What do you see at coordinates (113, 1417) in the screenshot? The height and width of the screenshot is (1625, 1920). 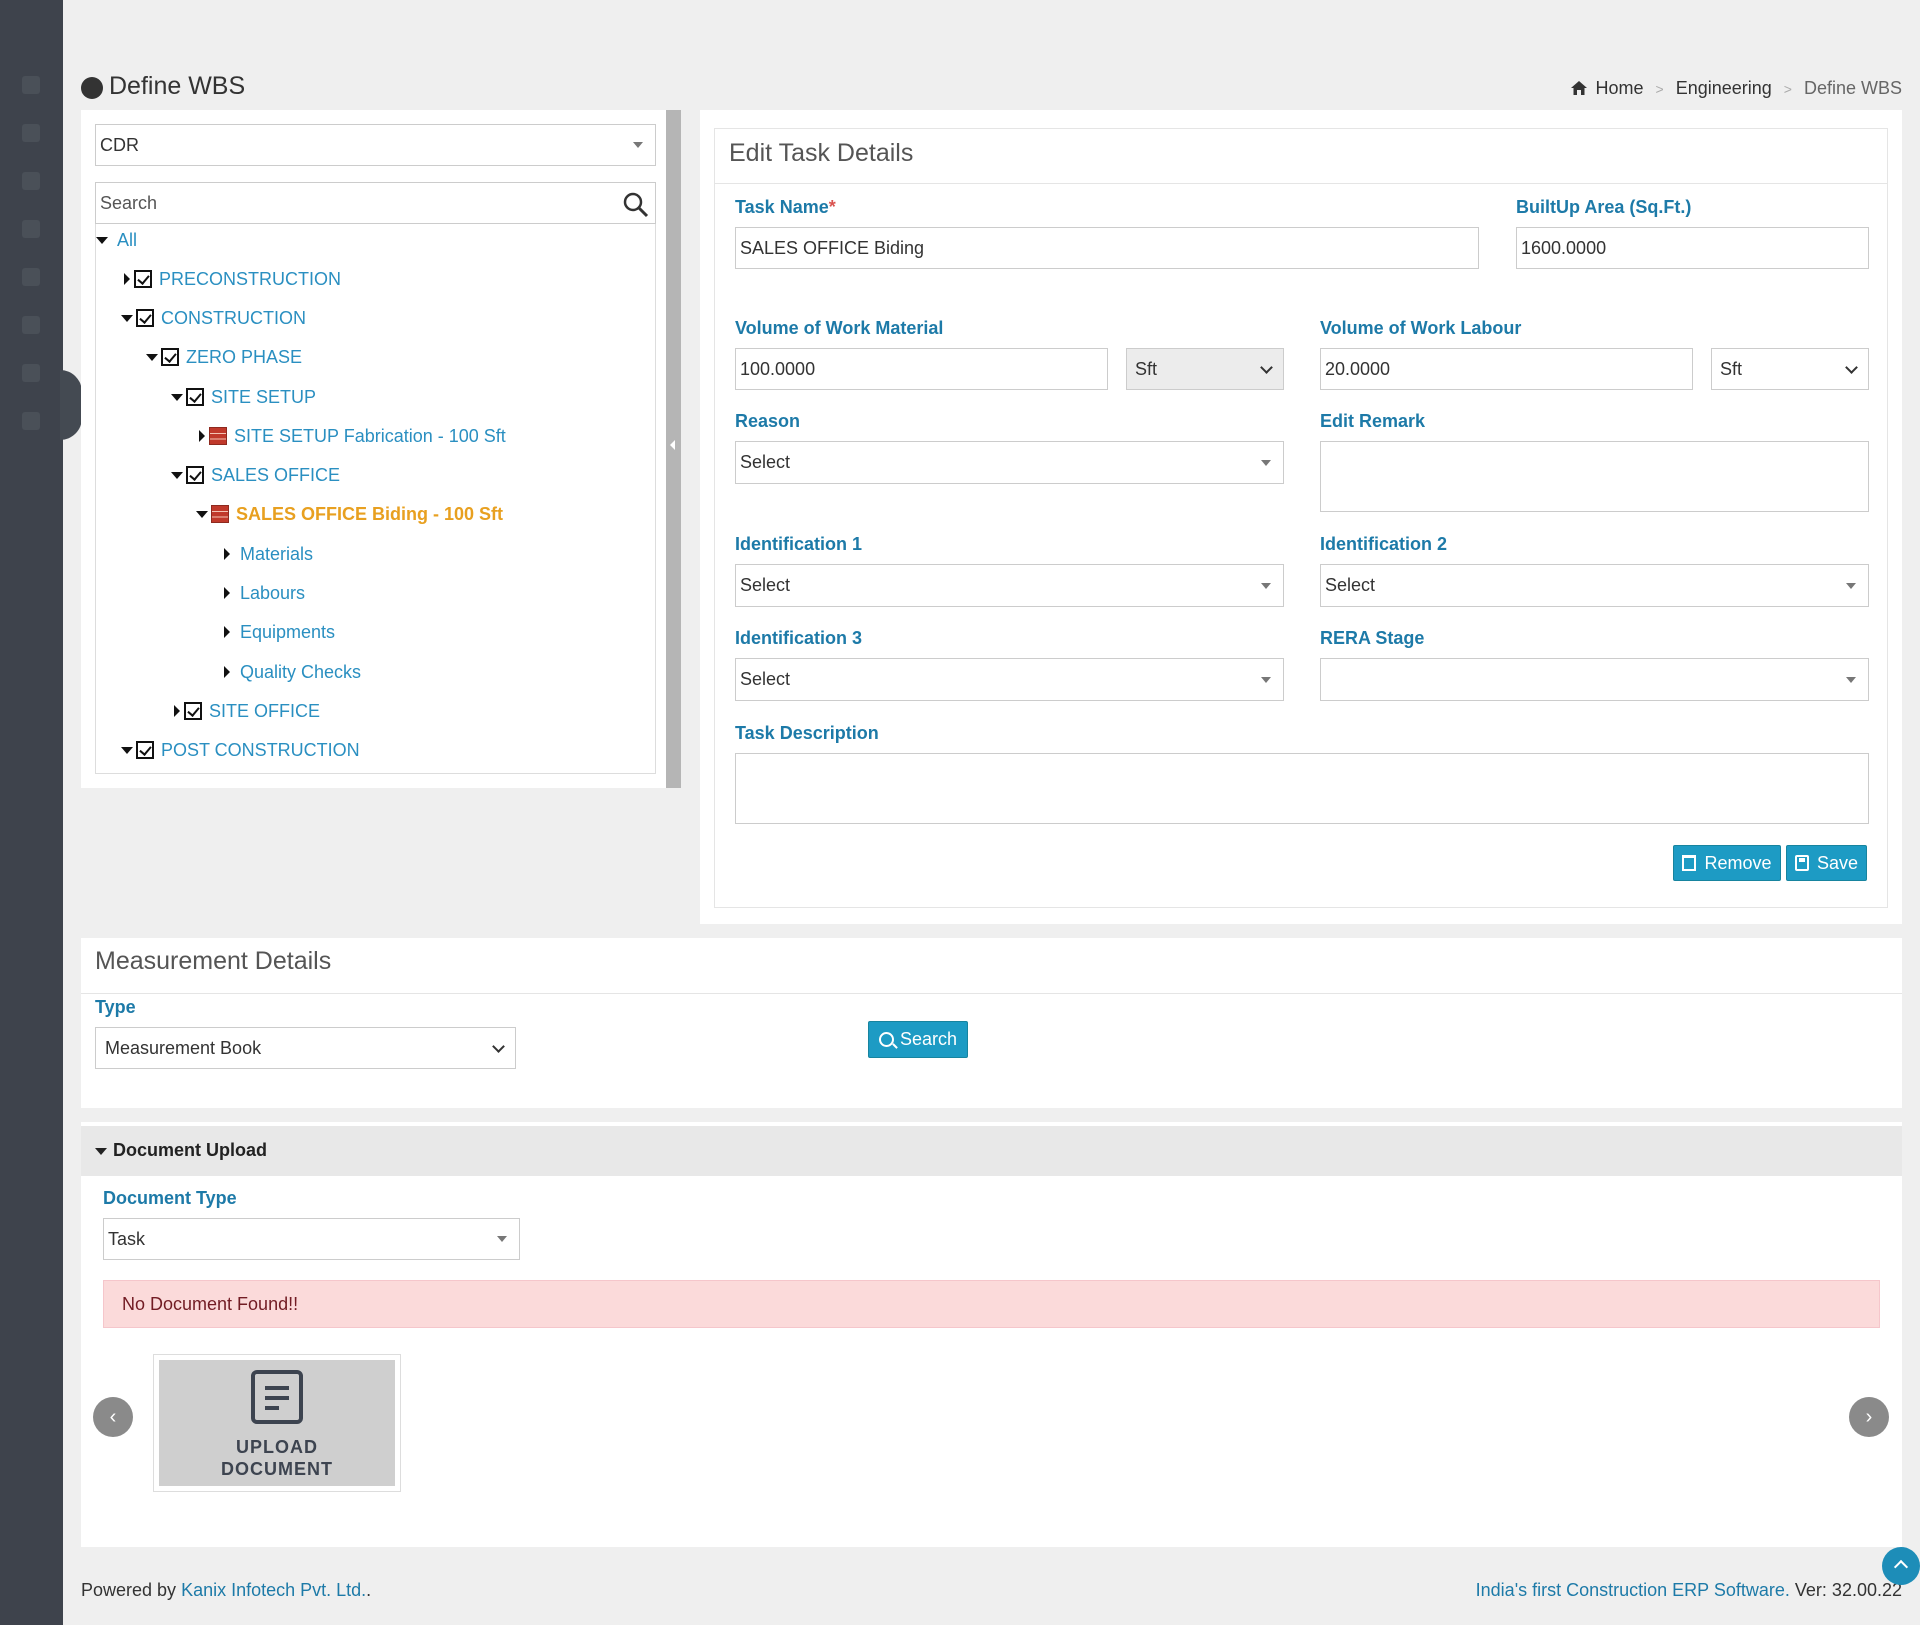 I see `carousel-prev-button: ‹` at bounding box center [113, 1417].